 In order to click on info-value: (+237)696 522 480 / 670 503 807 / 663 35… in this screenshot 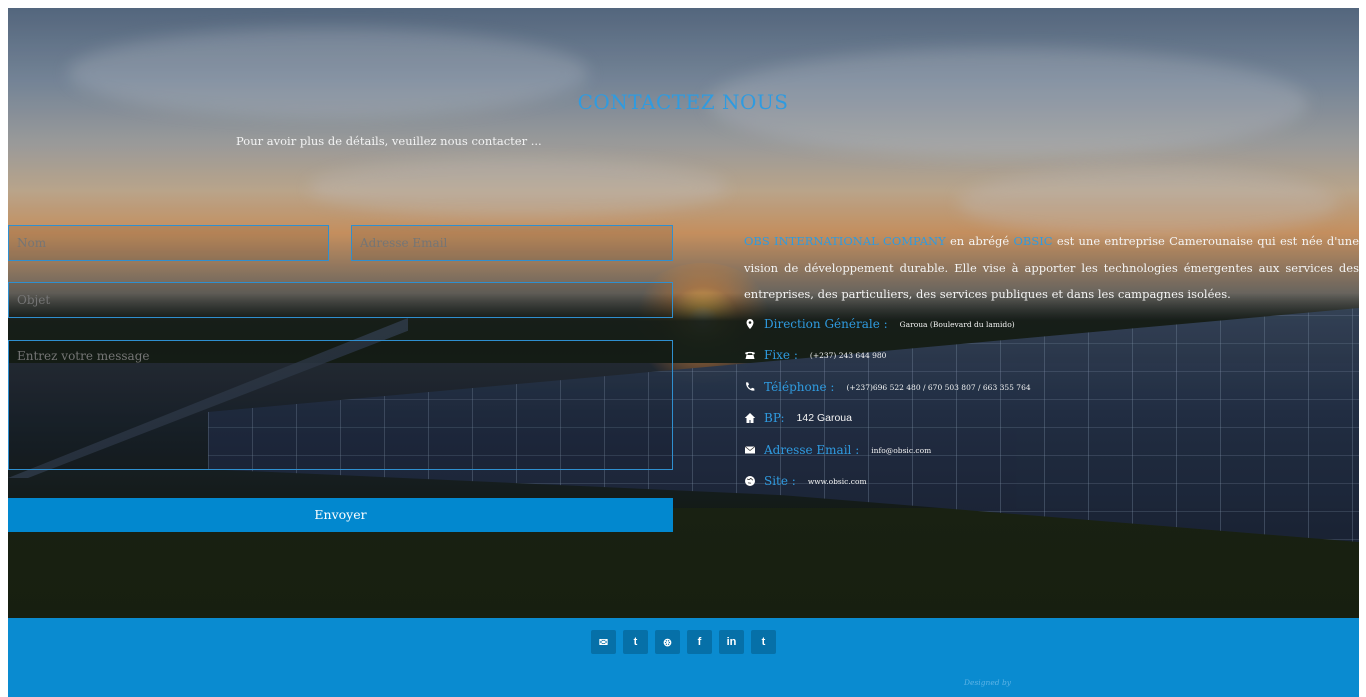, I will do `click(938, 387)`.